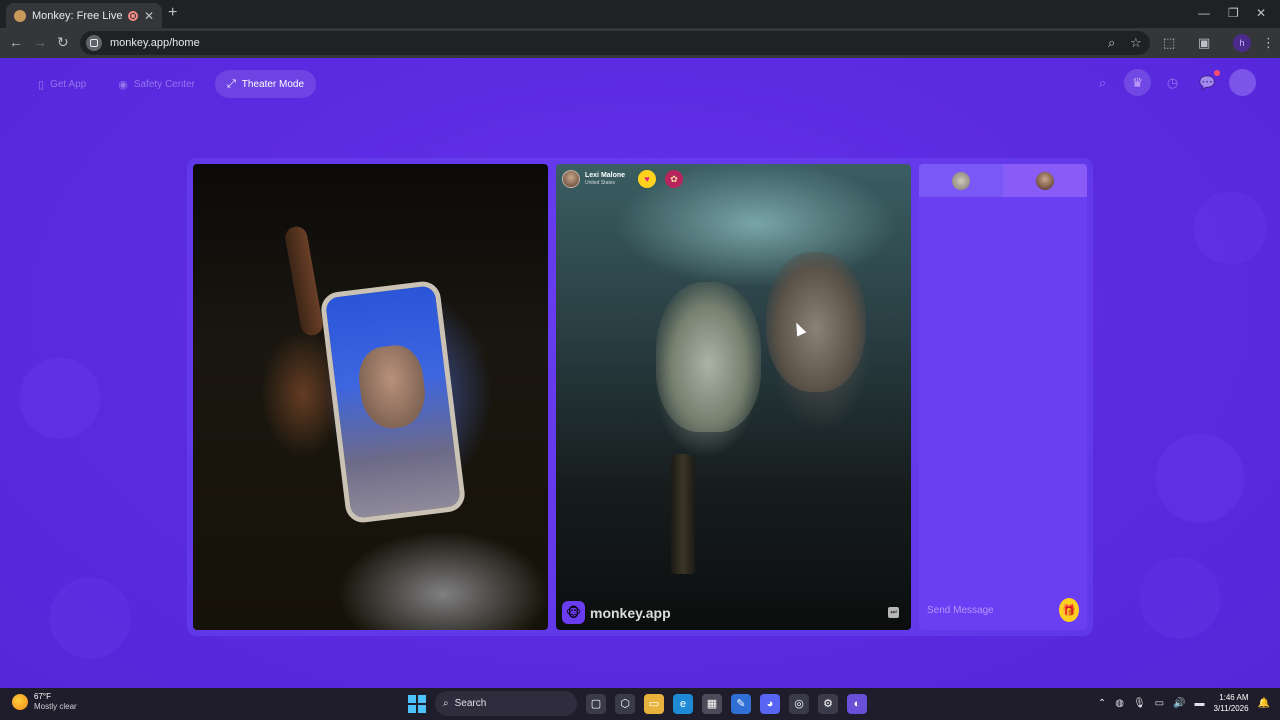 This screenshot has height=720, width=1280. Describe the element at coordinates (596, 703) in the screenshot. I see `task-view-icon: ▢` at that location.